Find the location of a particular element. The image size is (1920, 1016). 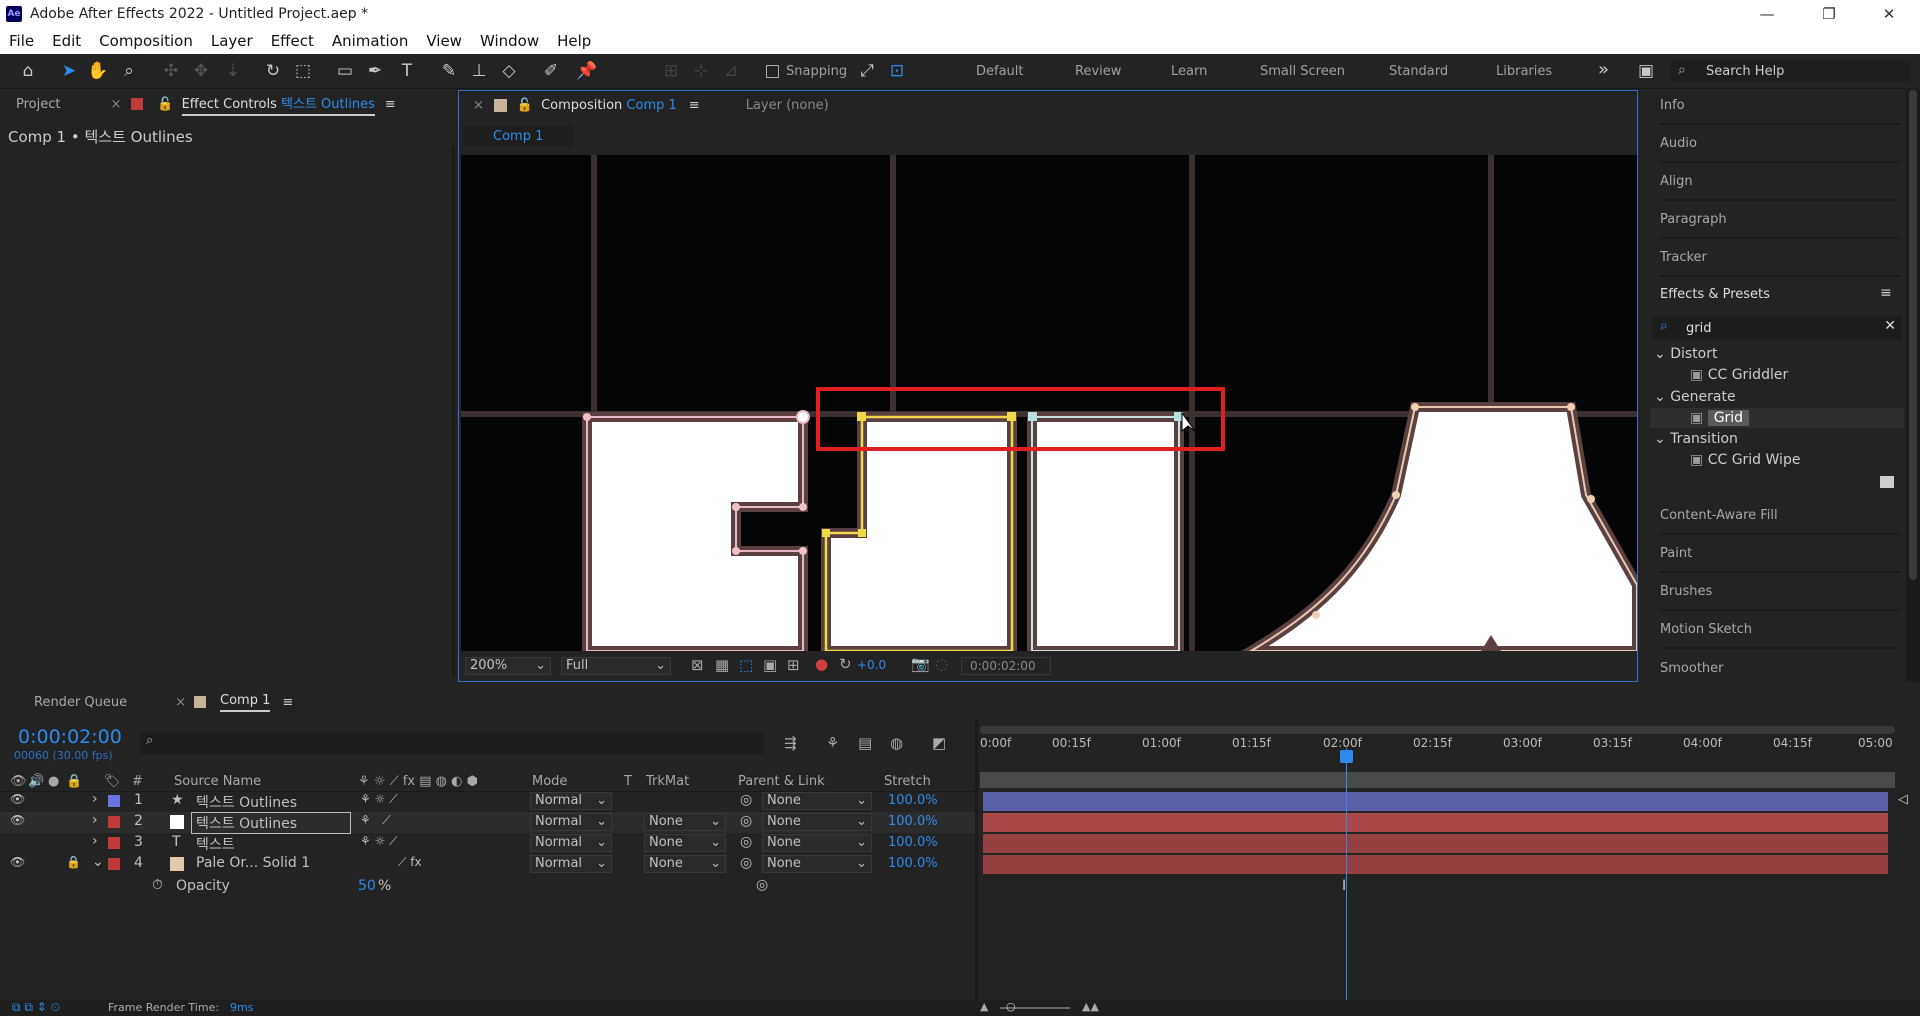

show-snapshot-icon: ◌ is located at coordinates (941, 664).